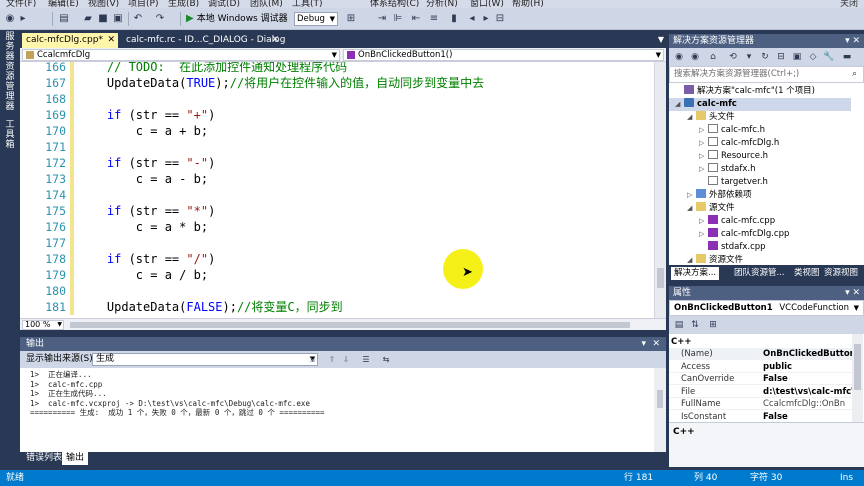  What do you see at coordinates (143, 179) in the screenshot?
I see `code-line: c = a - b;` at bounding box center [143, 179].